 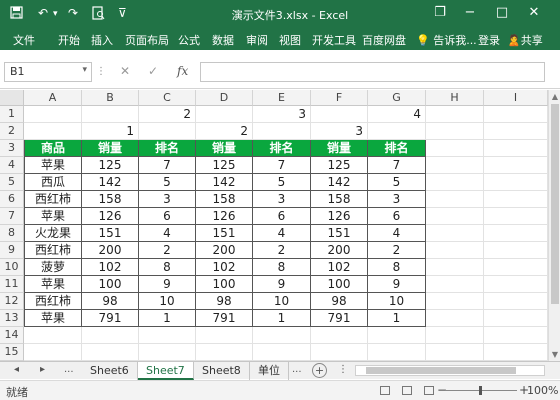 What do you see at coordinates (110, 131) in the screenshot?
I see `cell-row2-number: 1` at bounding box center [110, 131].